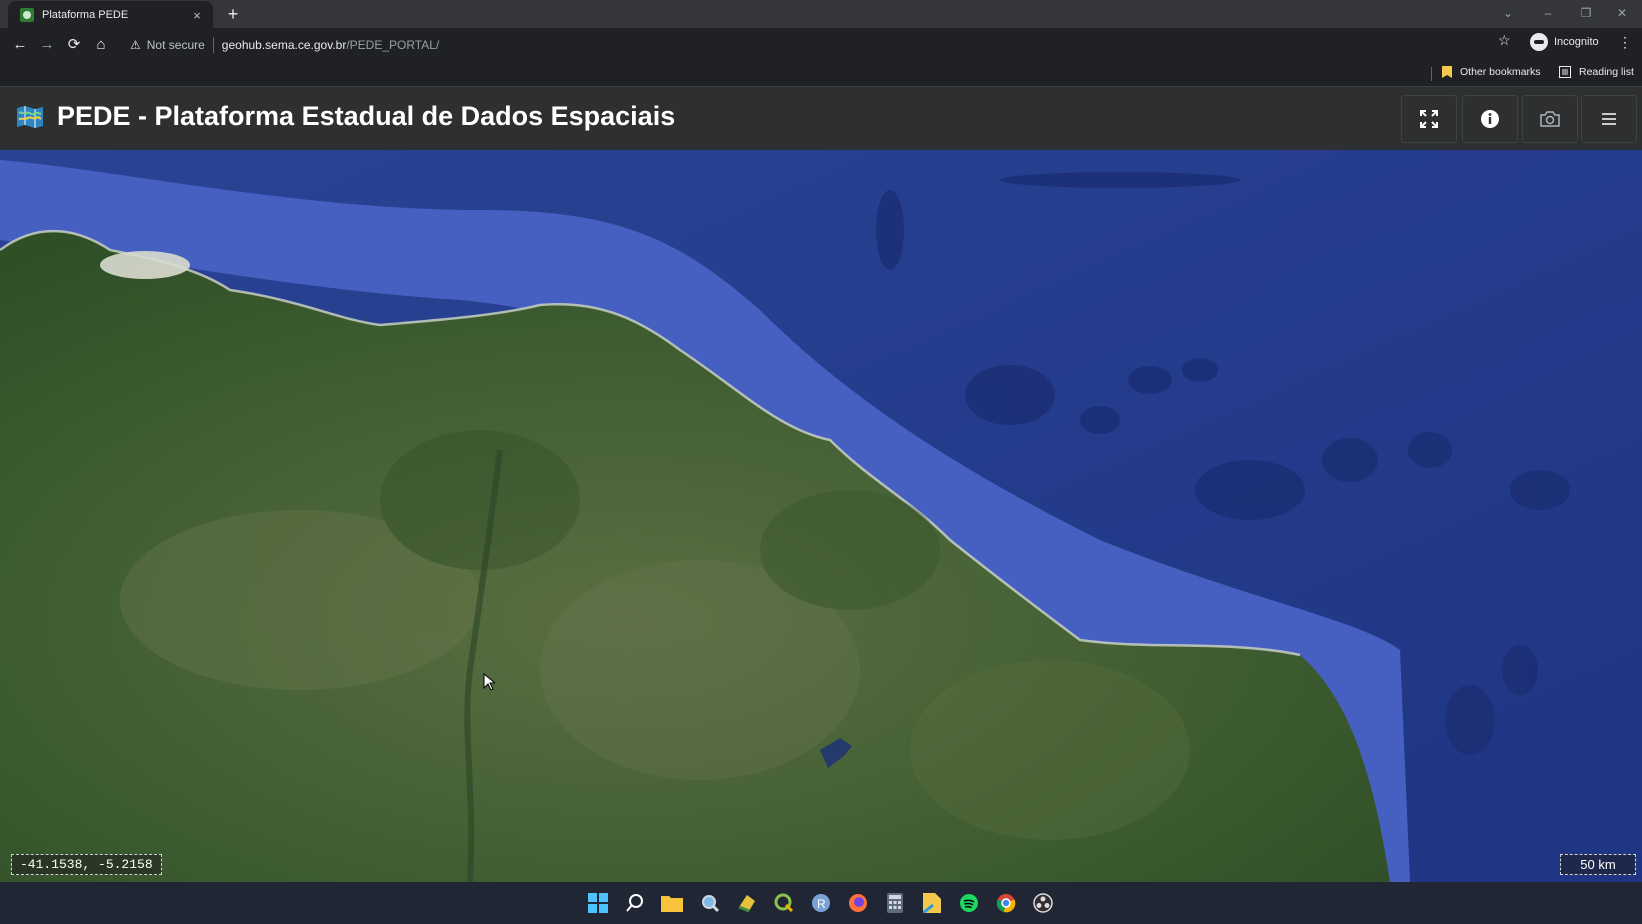 This screenshot has width=1642, height=924. What do you see at coordinates (489, 682) in the screenshot?
I see `mouse-cursor-icon` at bounding box center [489, 682].